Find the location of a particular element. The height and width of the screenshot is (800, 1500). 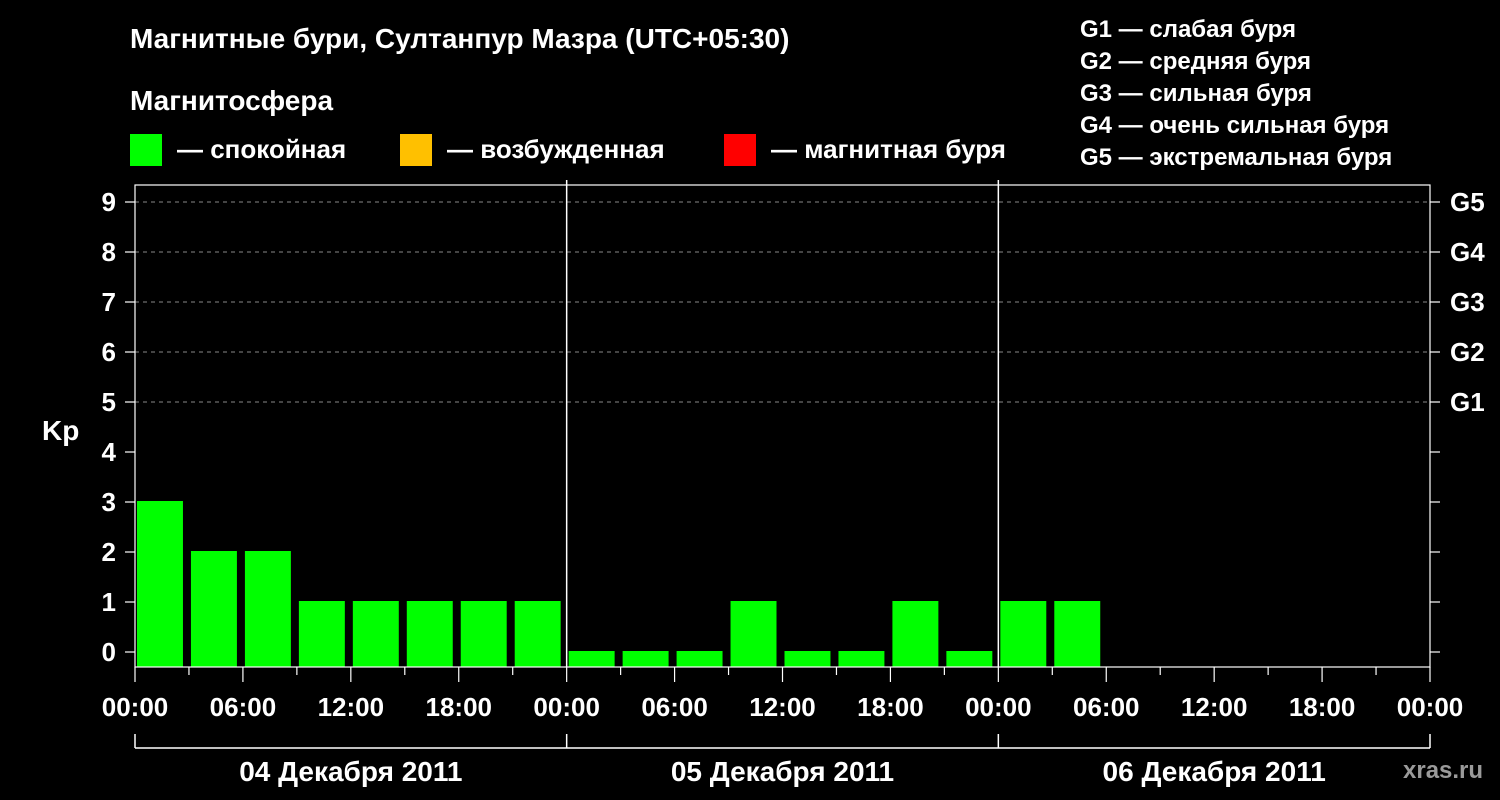

g-legend-item-g3: G3 — сильная буря is located at coordinates (1196, 93).